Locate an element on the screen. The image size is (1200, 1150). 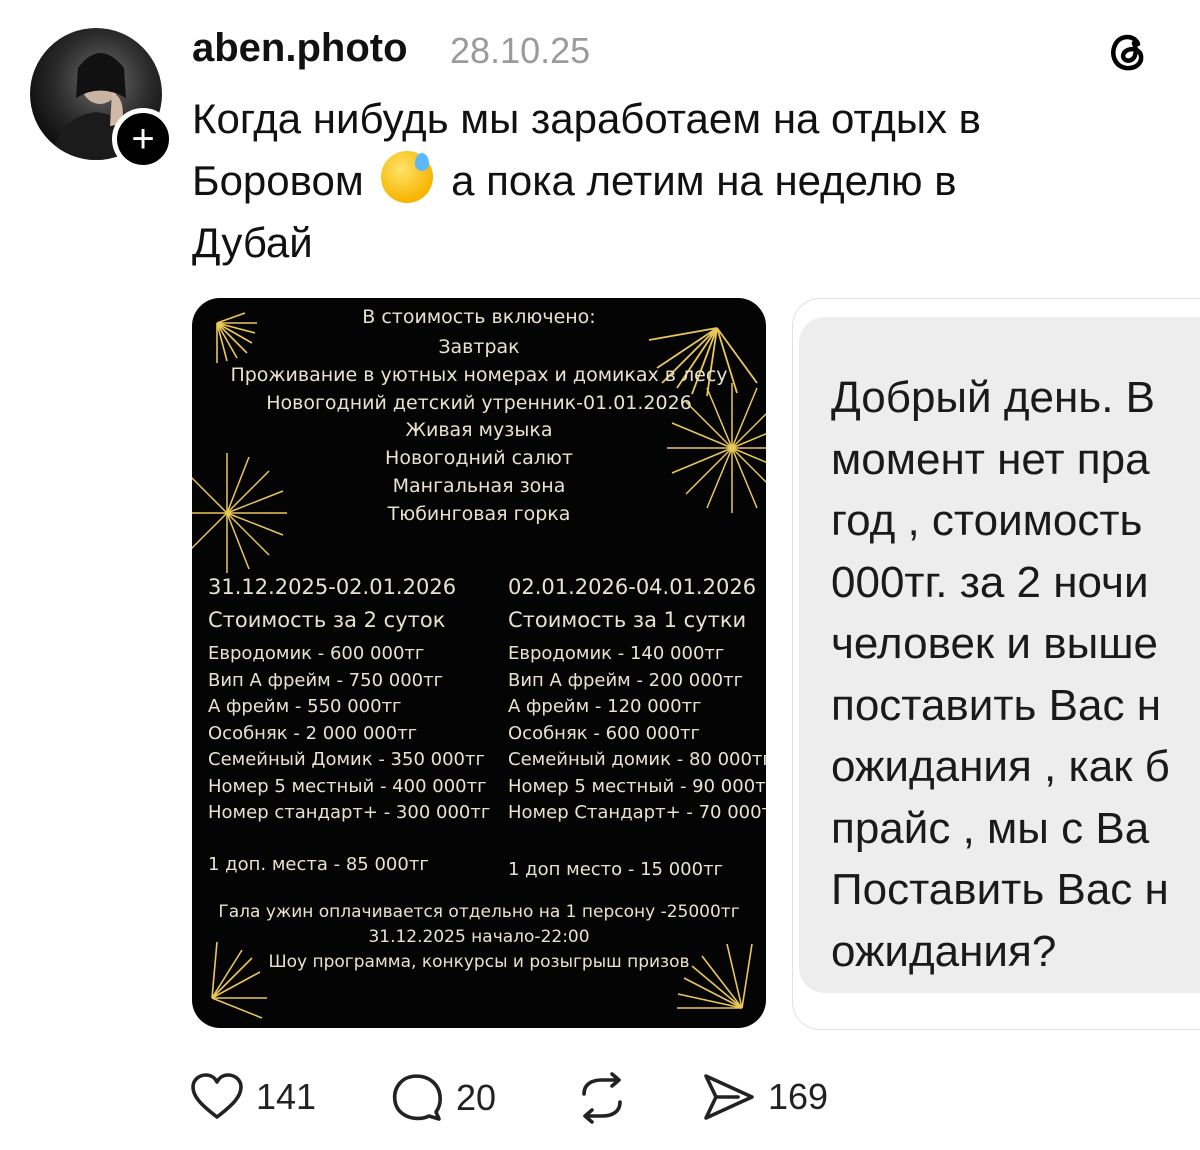
message-line: человек и выше is located at coordinates (994, 643).